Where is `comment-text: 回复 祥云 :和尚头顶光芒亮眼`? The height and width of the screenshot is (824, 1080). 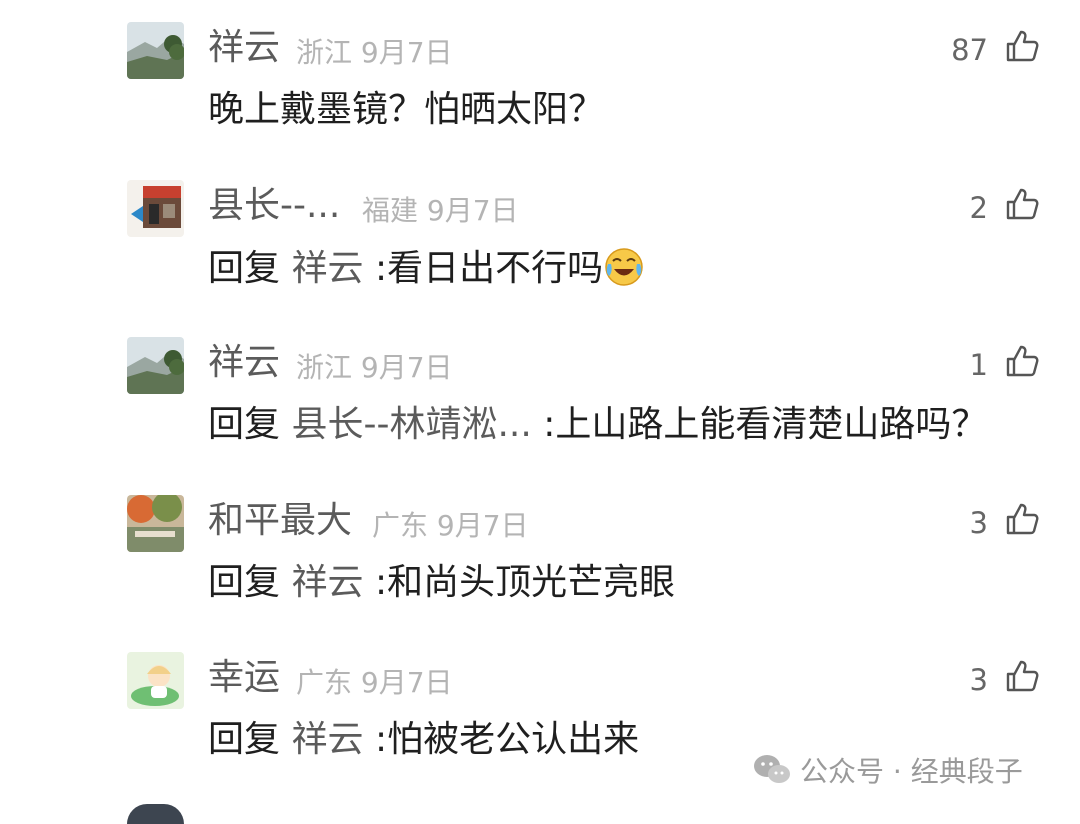 comment-text: 回复 祥云 :和尚头顶光芒亮眼 is located at coordinates (441, 583).